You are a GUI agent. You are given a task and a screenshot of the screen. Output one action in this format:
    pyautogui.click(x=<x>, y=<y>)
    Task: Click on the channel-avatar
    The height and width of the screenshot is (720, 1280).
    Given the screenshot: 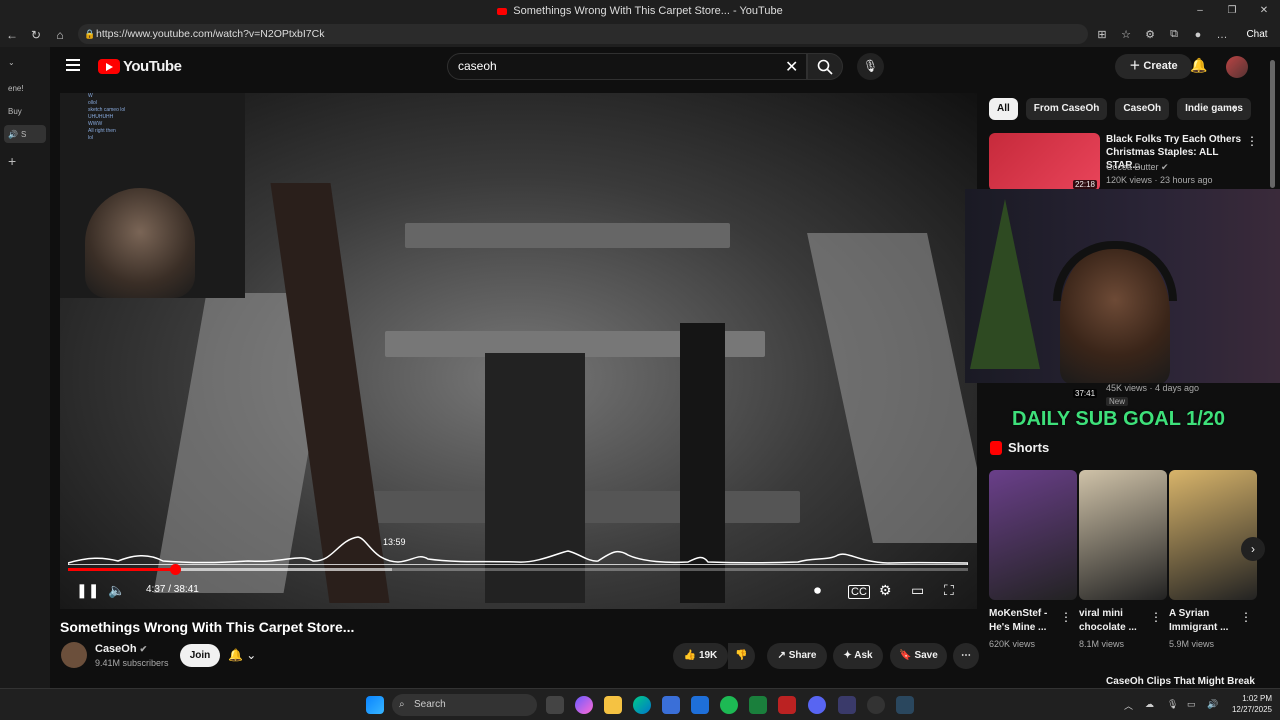 What is the action you would take?
    pyautogui.click(x=74, y=655)
    